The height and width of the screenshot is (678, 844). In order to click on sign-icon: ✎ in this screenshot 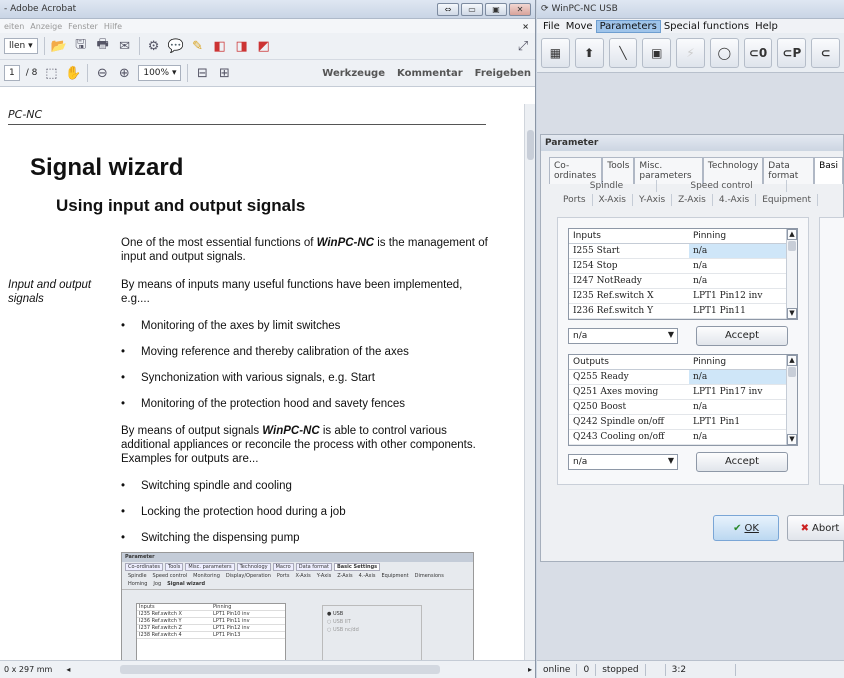, I will do `click(198, 46)`.